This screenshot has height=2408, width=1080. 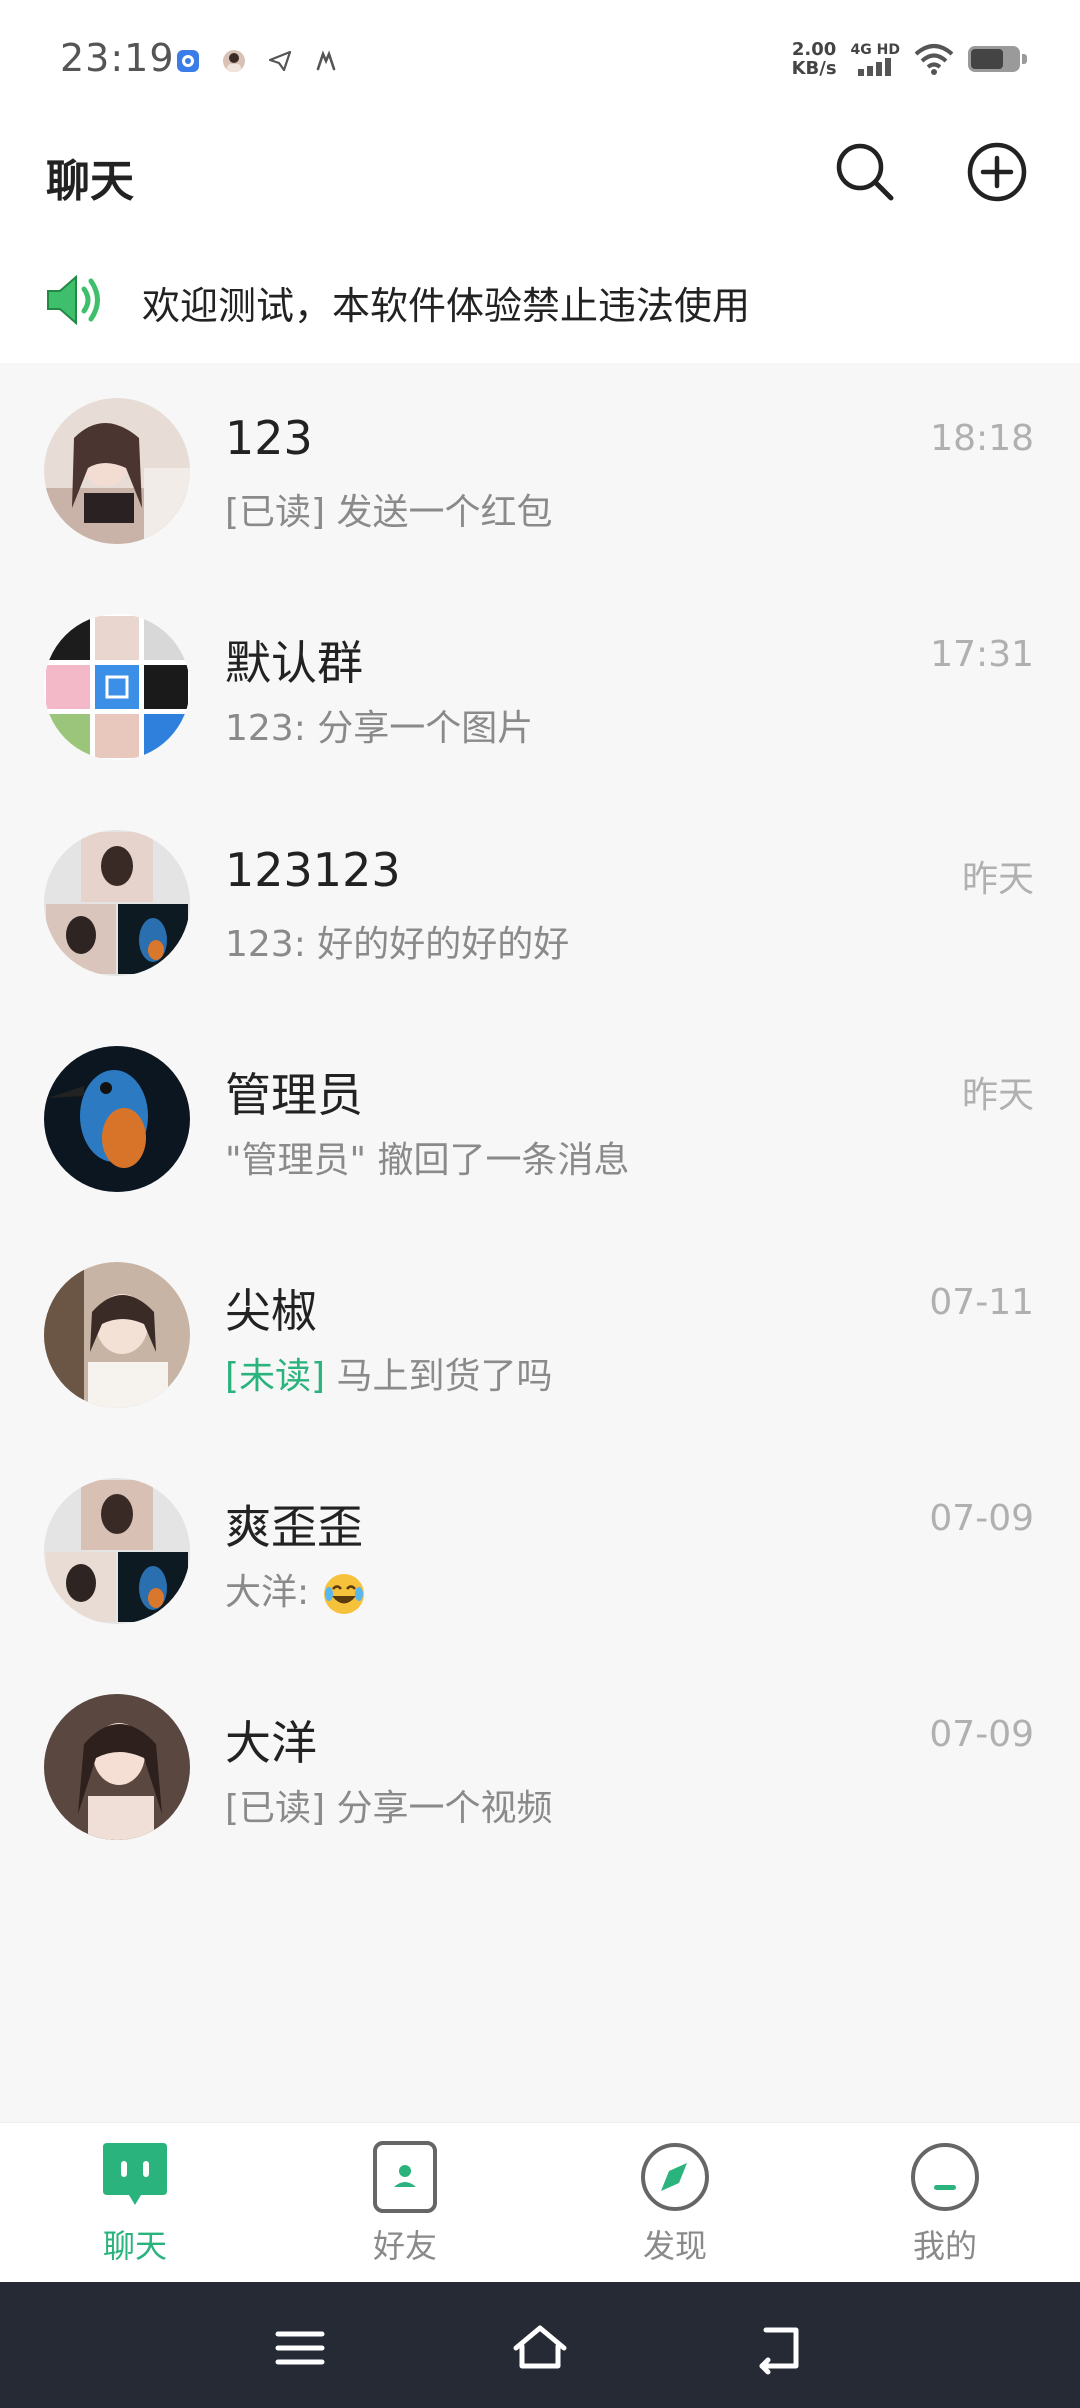 What do you see at coordinates (269, 438) in the screenshot?
I see `chat-name: 123` at bounding box center [269, 438].